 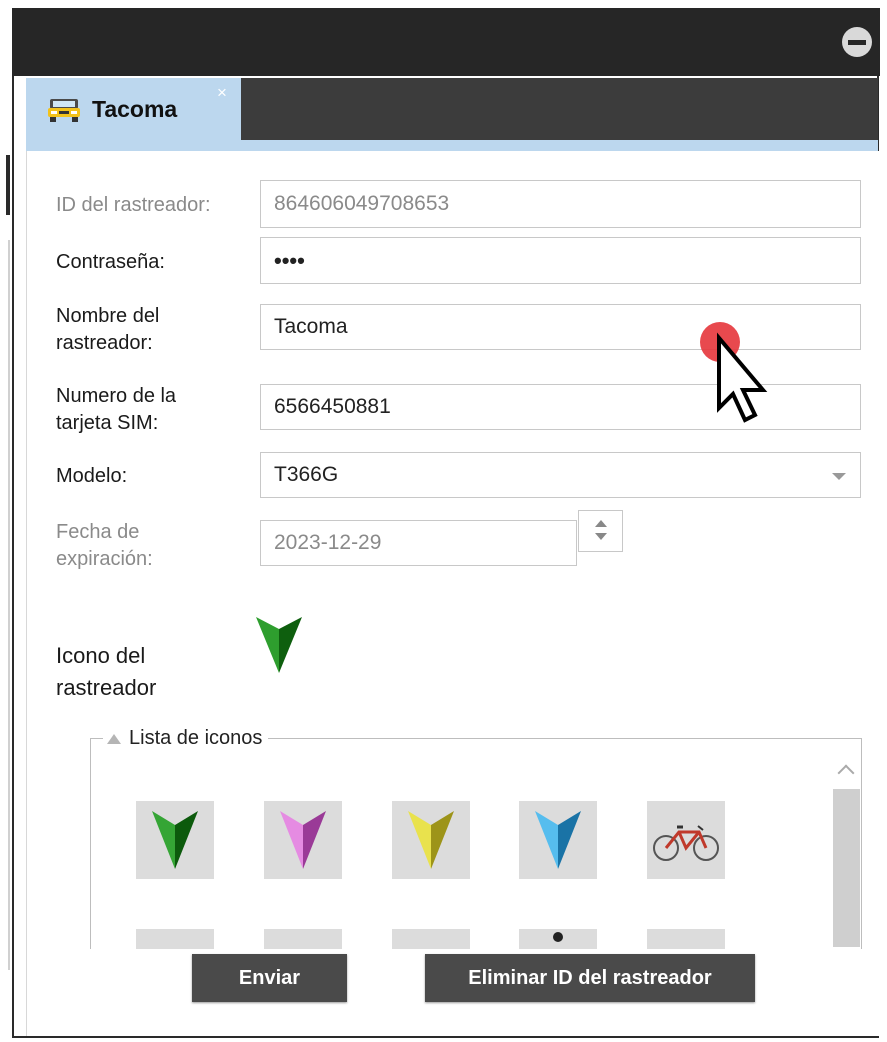 I want to click on submit-button: Enviar, so click(x=269, y=978).